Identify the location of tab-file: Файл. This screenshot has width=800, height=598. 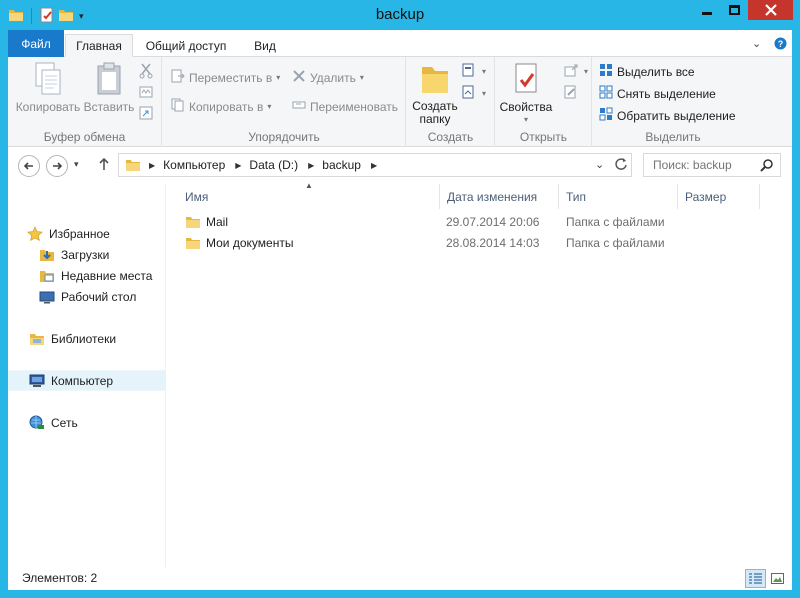
(36, 43).